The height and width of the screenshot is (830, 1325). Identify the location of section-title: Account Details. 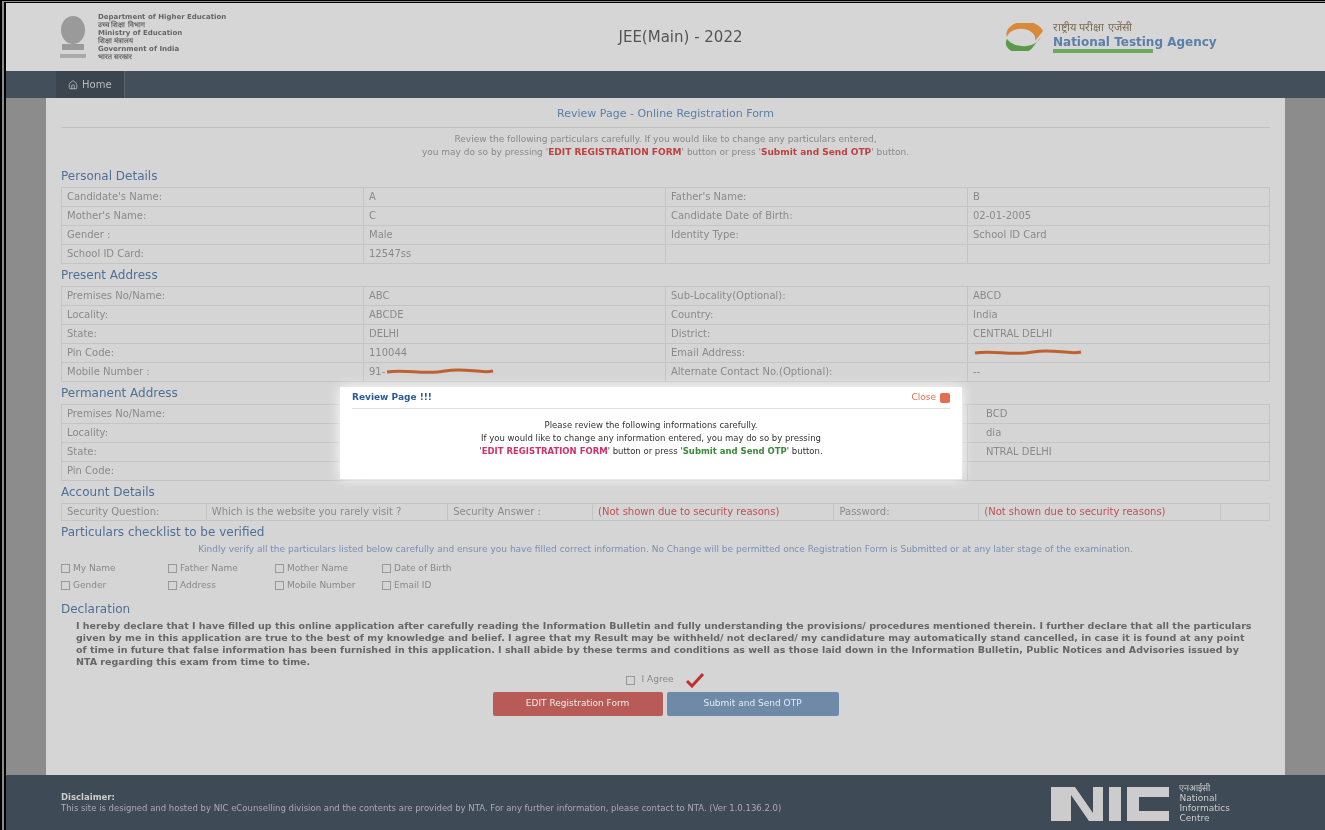
(108, 492).